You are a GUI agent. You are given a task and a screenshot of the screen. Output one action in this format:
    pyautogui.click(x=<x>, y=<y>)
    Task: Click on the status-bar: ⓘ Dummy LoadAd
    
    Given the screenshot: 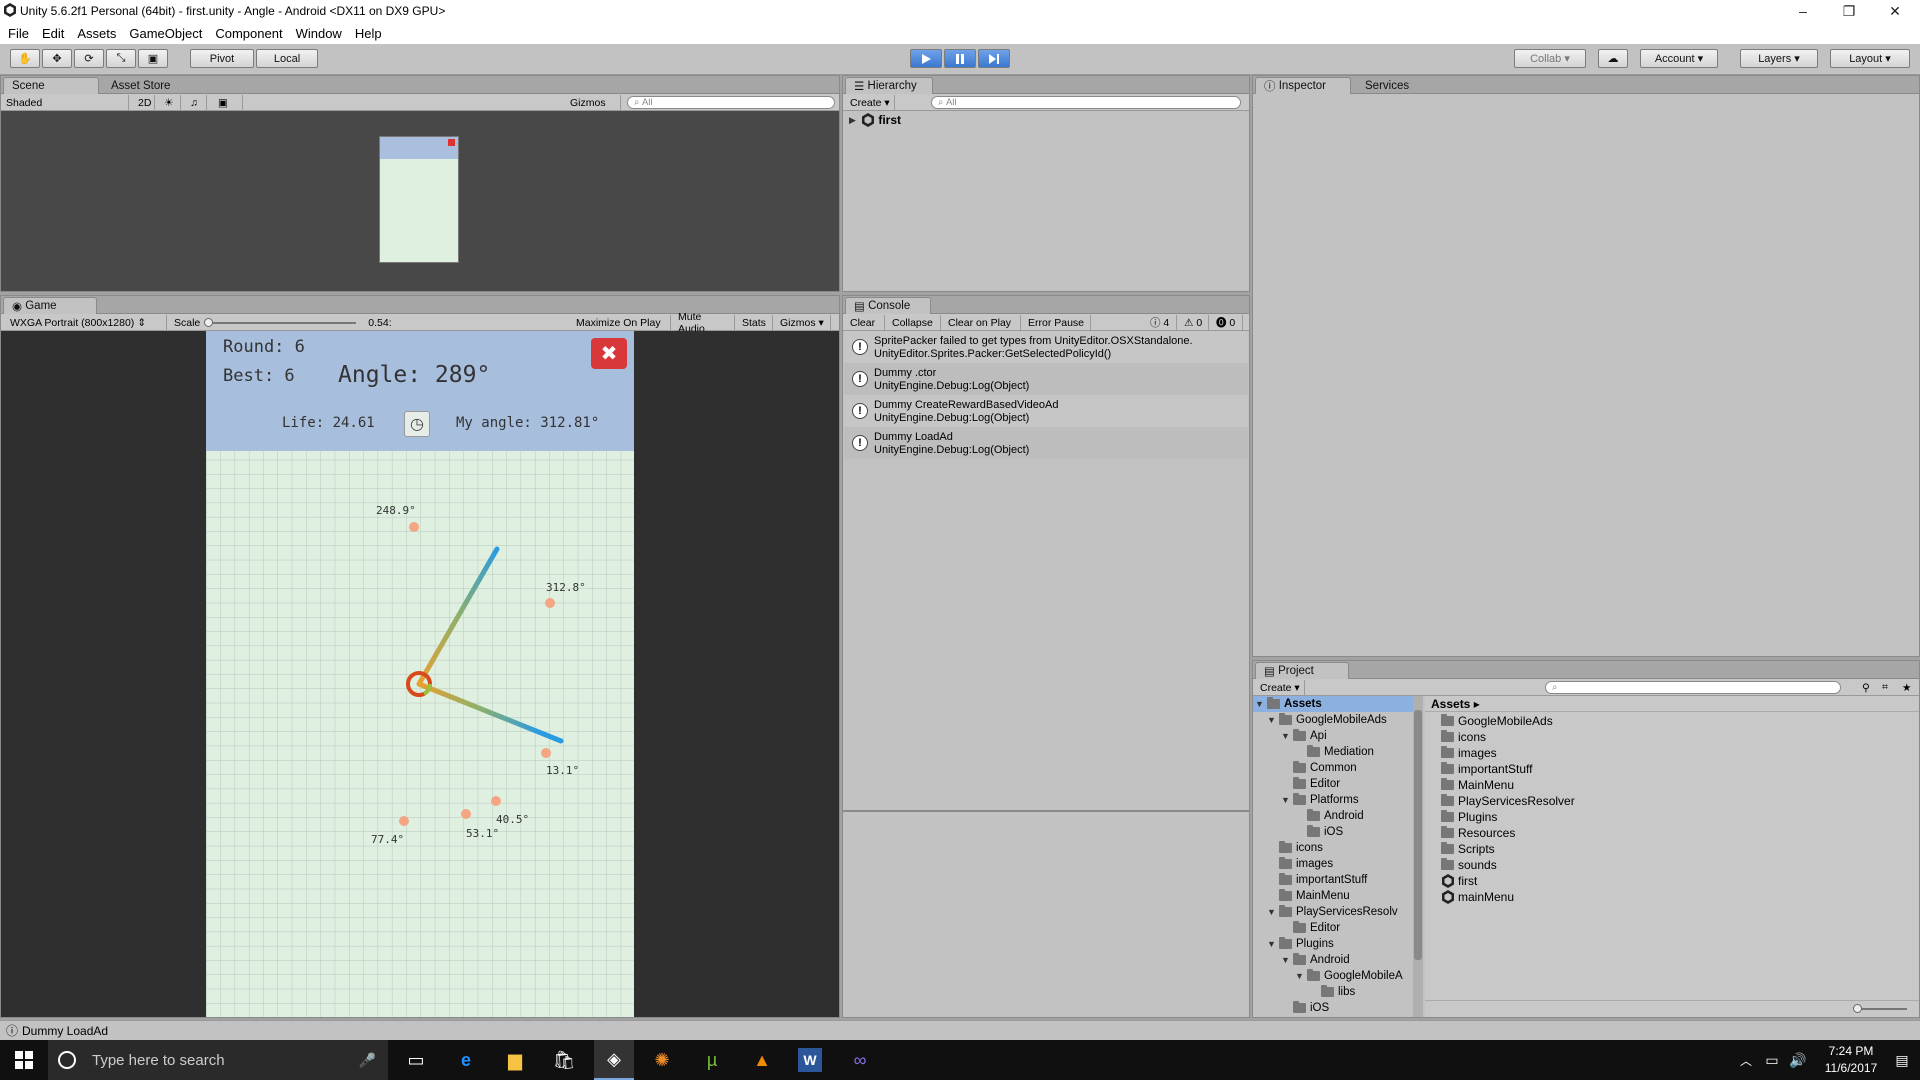 What is the action you would take?
    pyautogui.click(x=960, y=1030)
    